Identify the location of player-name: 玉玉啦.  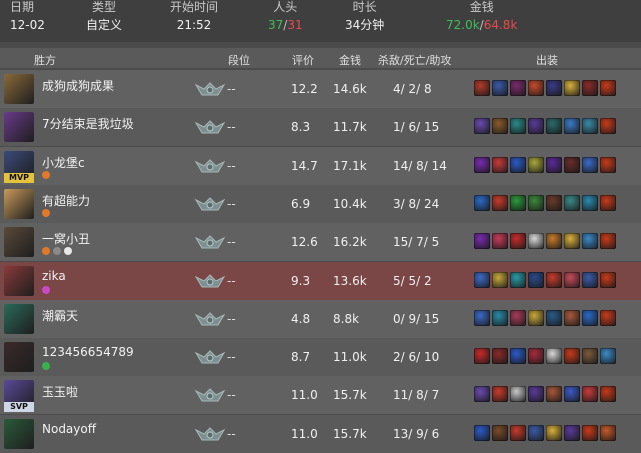
(60, 391).